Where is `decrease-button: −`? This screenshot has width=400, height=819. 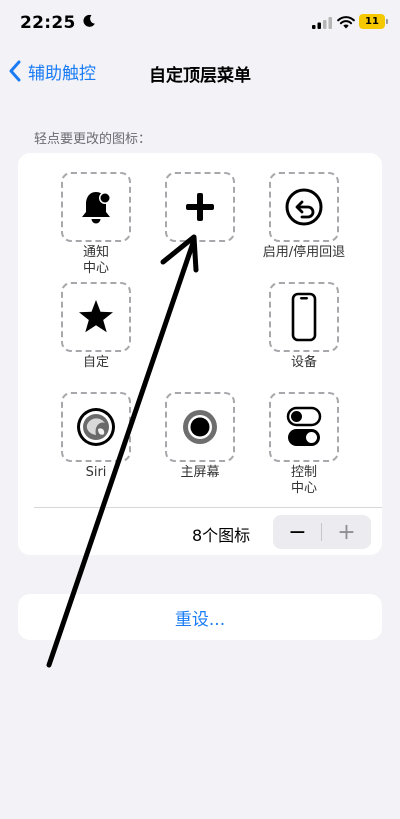 decrease-button: − is located at coordinates (297, 532).